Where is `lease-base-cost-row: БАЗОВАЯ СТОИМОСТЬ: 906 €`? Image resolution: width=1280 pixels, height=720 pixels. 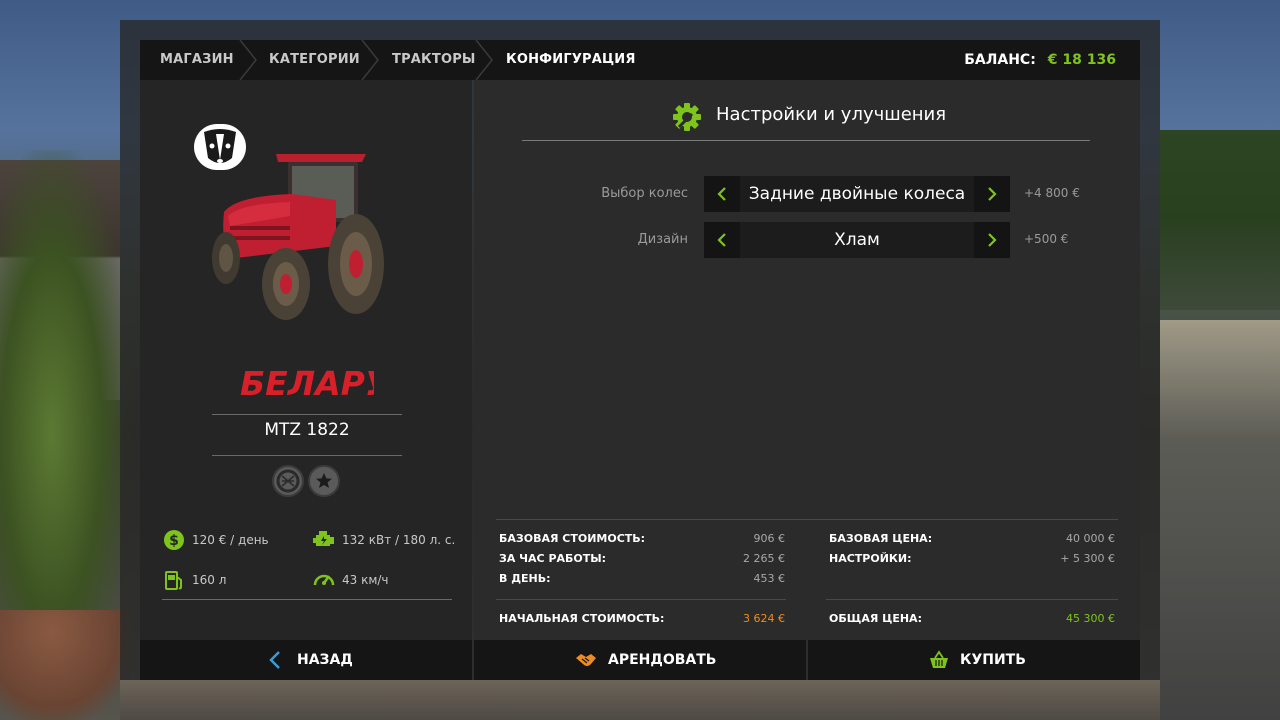
lease-base-cost-row: БАЗОВАЯ СТОИМОСТЬ: 906 € is located at coordinates (642, 539).